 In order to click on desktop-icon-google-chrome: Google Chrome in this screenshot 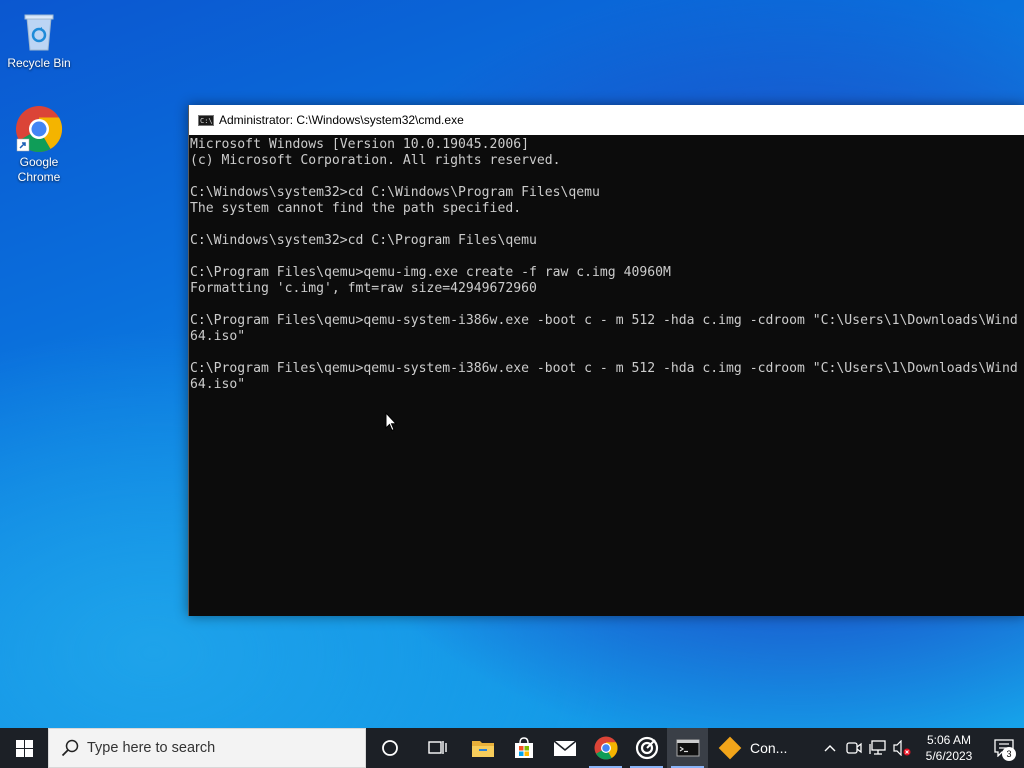, I will do `click(39, 145)`.